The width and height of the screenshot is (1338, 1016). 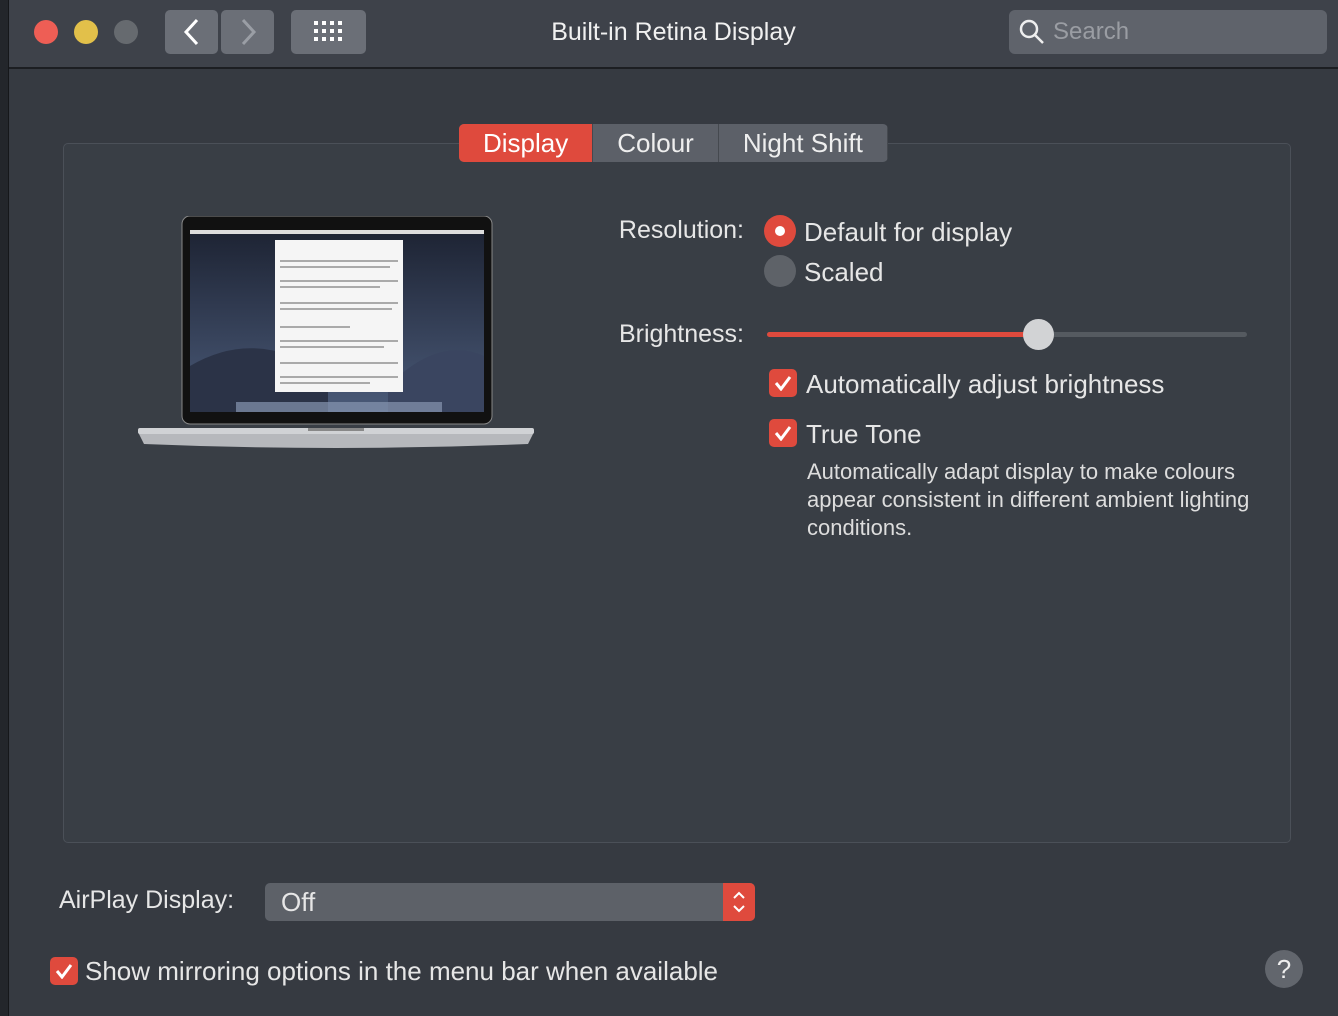 I want to click on title-bar: Built-in Retina Display, so click(x=673, y=34).